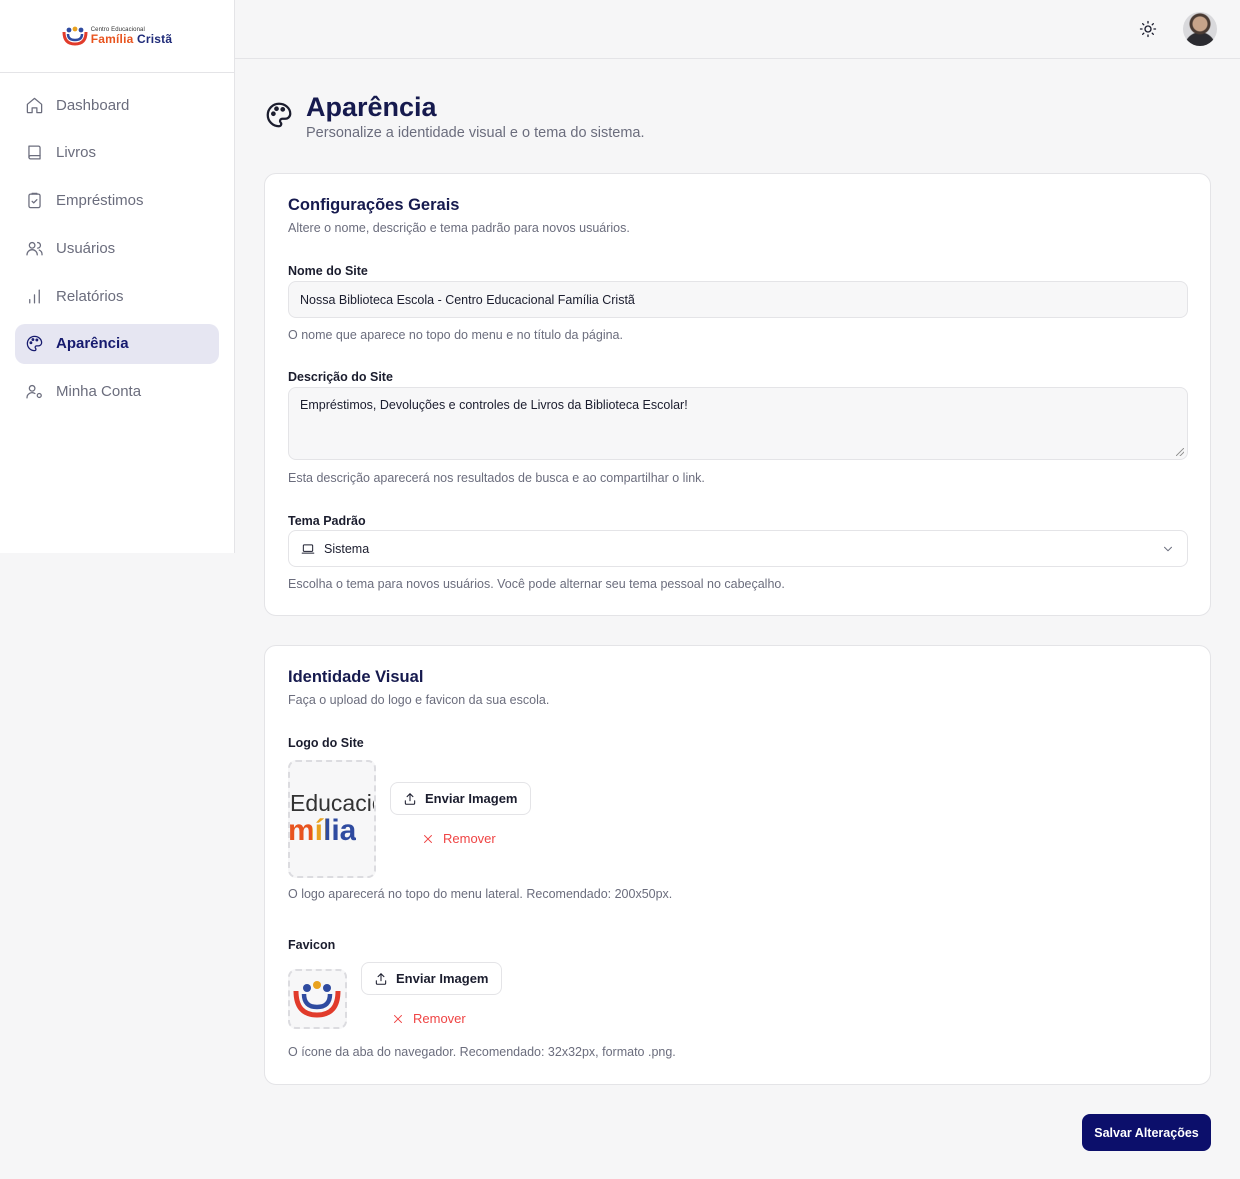 The height and width of the screenshot is (1179, 1240). I want to click on logo-preview-text-2: mília, so click(322, 830).